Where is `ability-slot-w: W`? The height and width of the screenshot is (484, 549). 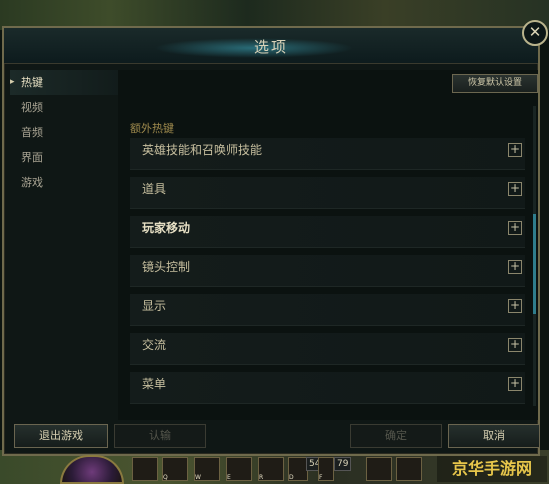
ability-slot-w: W is located at coordinates (207, 469).